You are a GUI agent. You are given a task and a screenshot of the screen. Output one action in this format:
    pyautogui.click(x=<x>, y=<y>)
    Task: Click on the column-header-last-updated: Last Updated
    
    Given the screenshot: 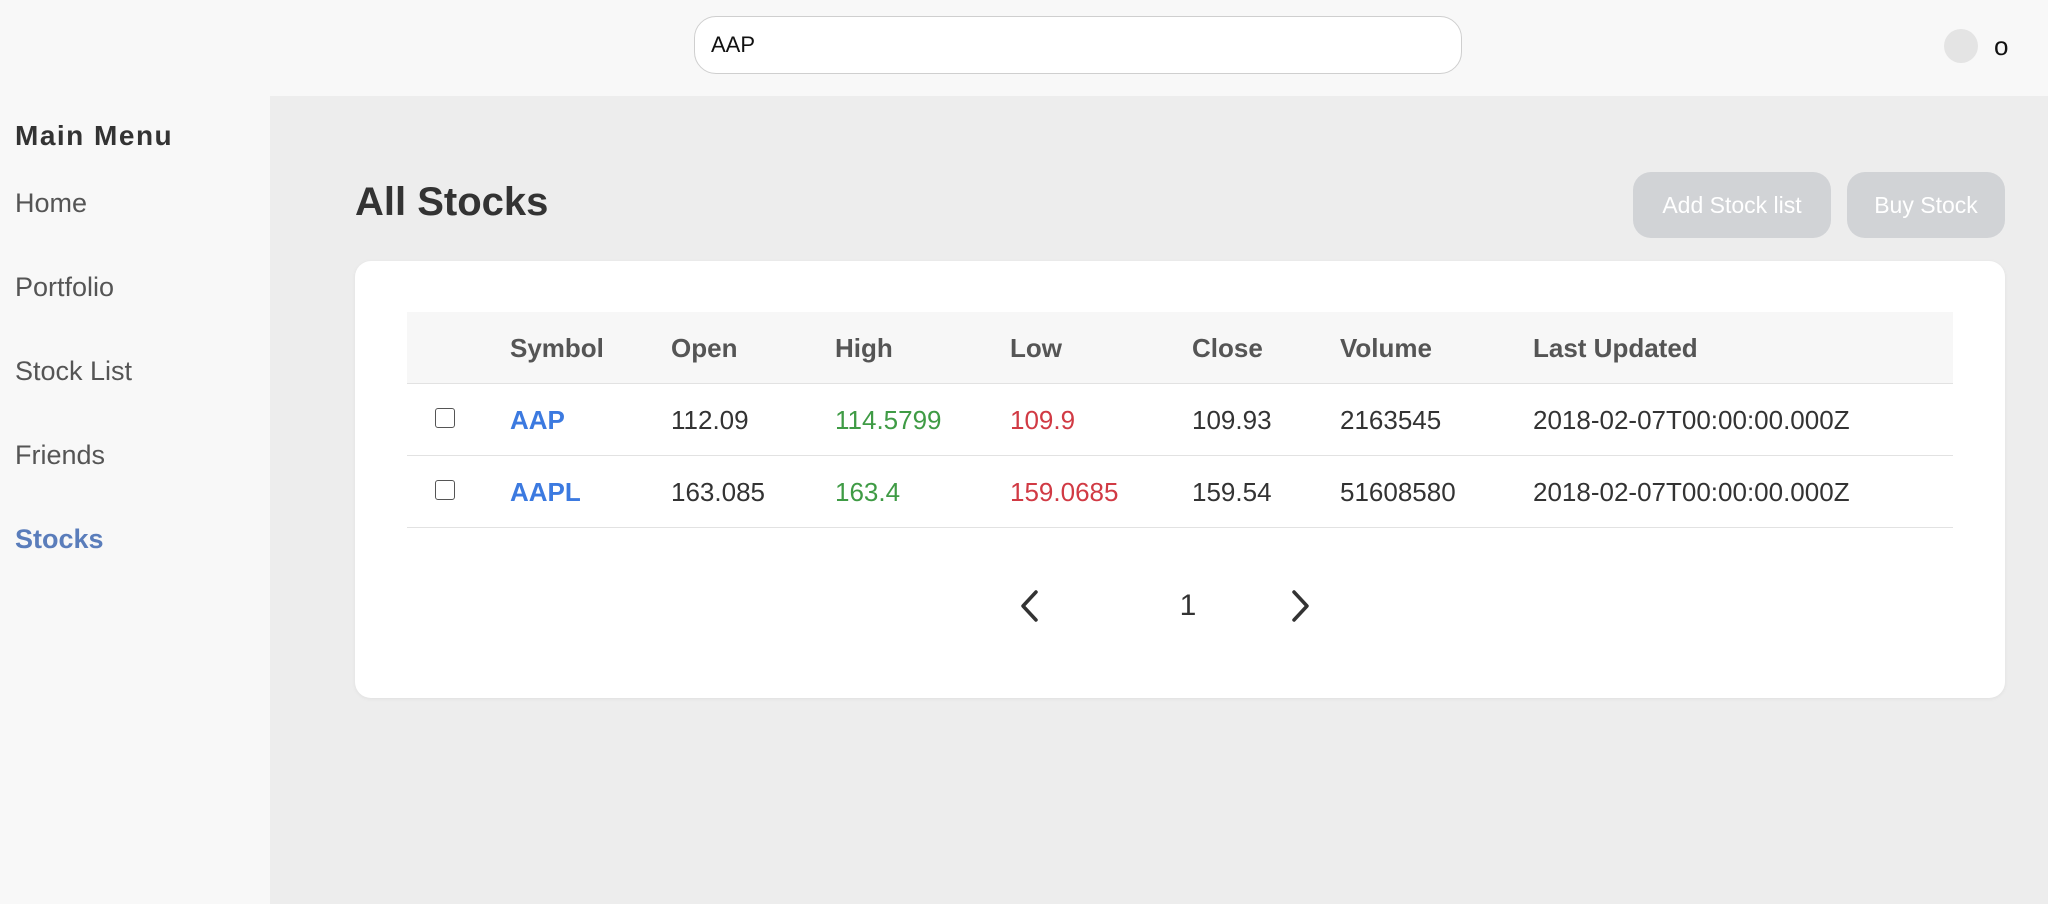 What is the action you would take?
    pyautogui.click(x=1615, y=348)
    